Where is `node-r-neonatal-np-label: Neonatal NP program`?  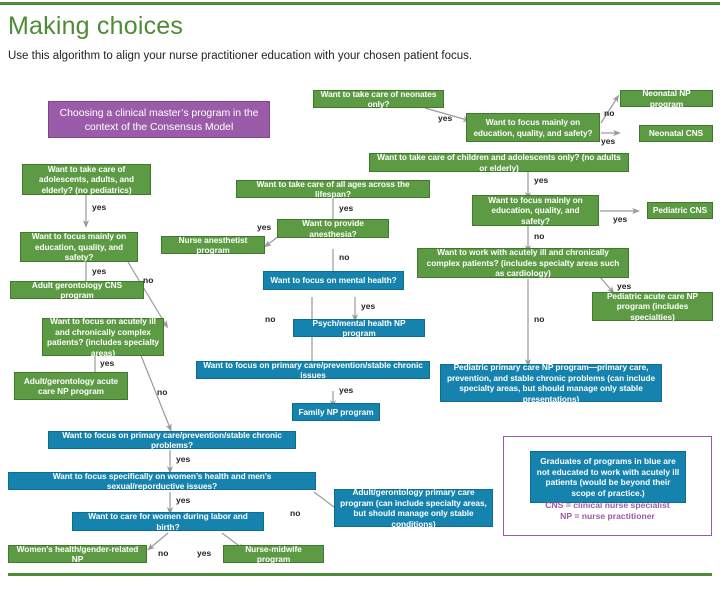
node-r-neonatal-np-label: Neonatal NP program is located at coordinates (666, 98).